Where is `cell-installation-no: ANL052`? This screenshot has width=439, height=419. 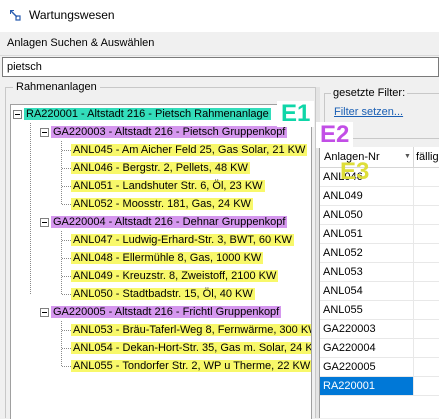
cell-installation-no: ANL052 is located at coordinates (367, 253).